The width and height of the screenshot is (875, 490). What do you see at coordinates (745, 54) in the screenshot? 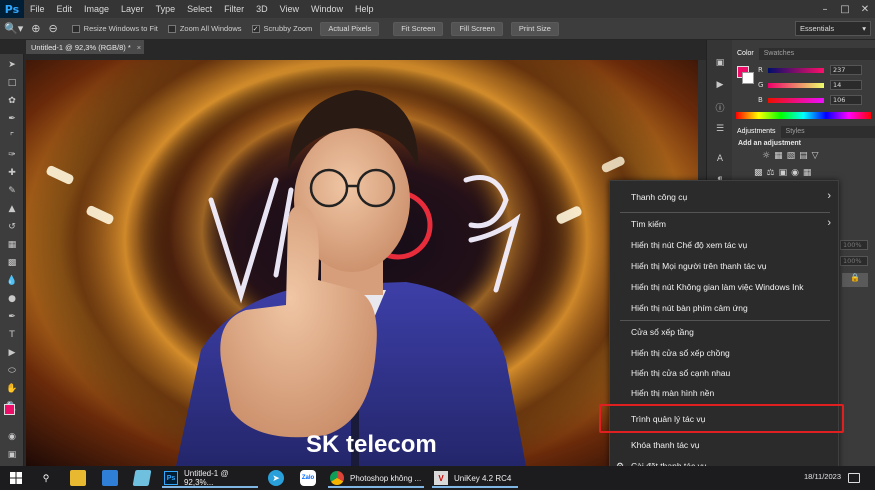
I see `tab-color: Color` at bounding box center [745, 54].